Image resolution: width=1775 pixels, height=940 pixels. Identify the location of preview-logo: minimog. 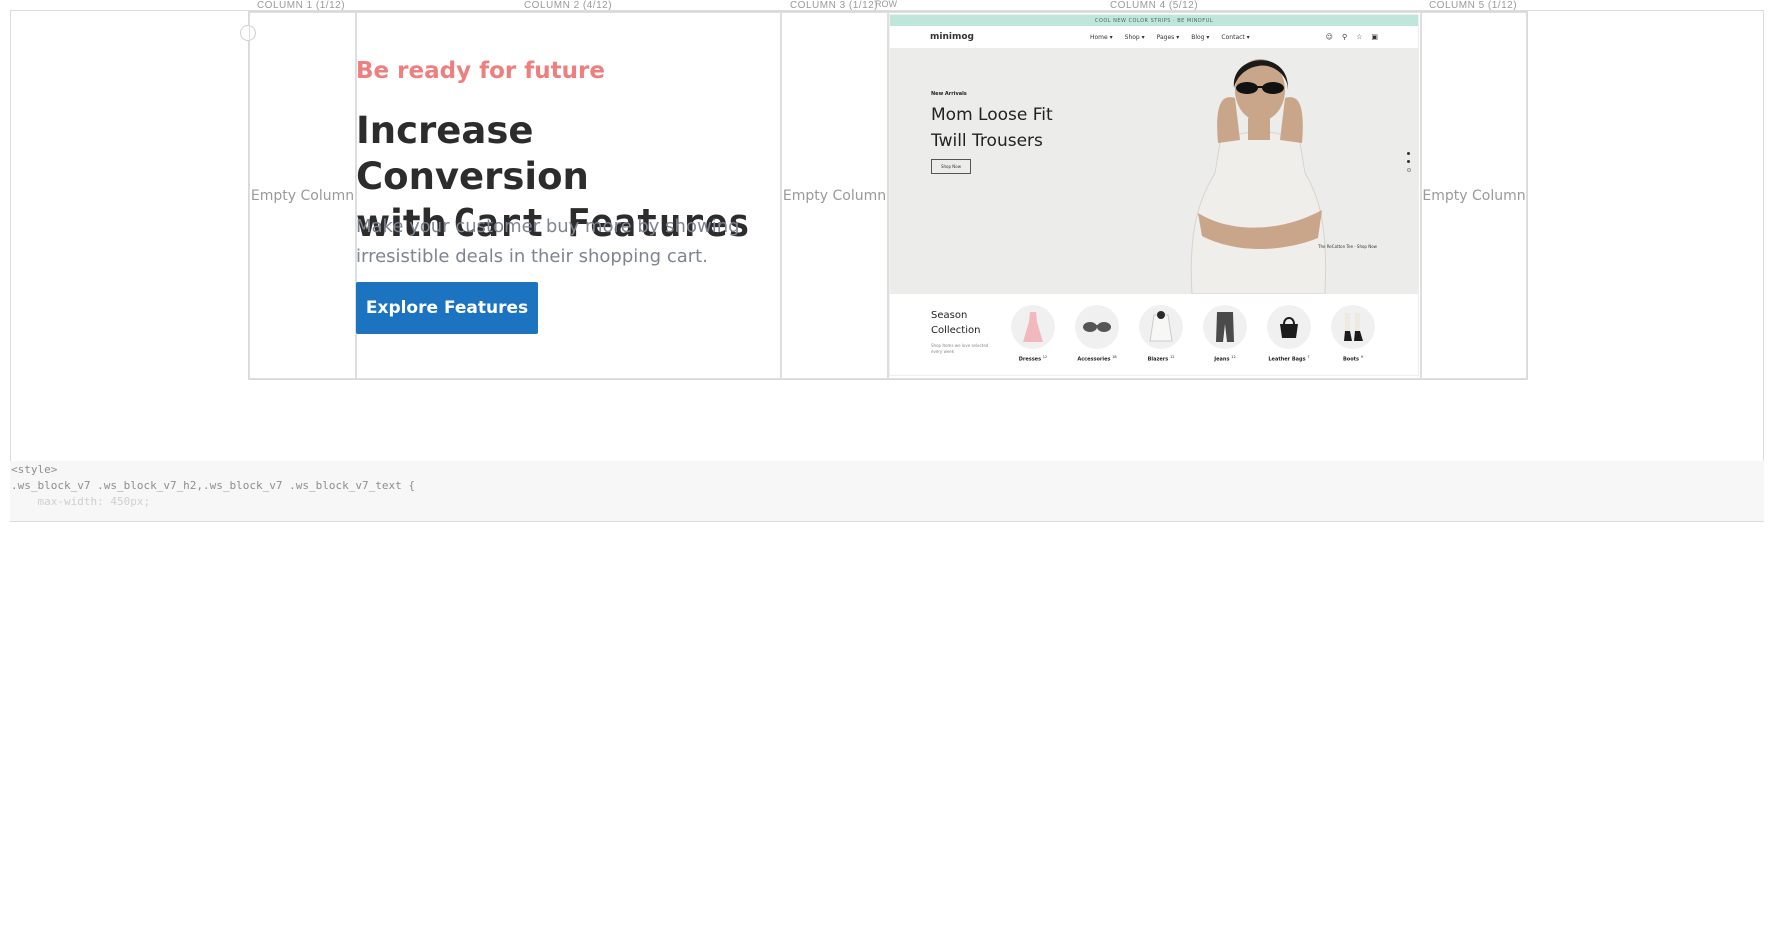
(952, 37).